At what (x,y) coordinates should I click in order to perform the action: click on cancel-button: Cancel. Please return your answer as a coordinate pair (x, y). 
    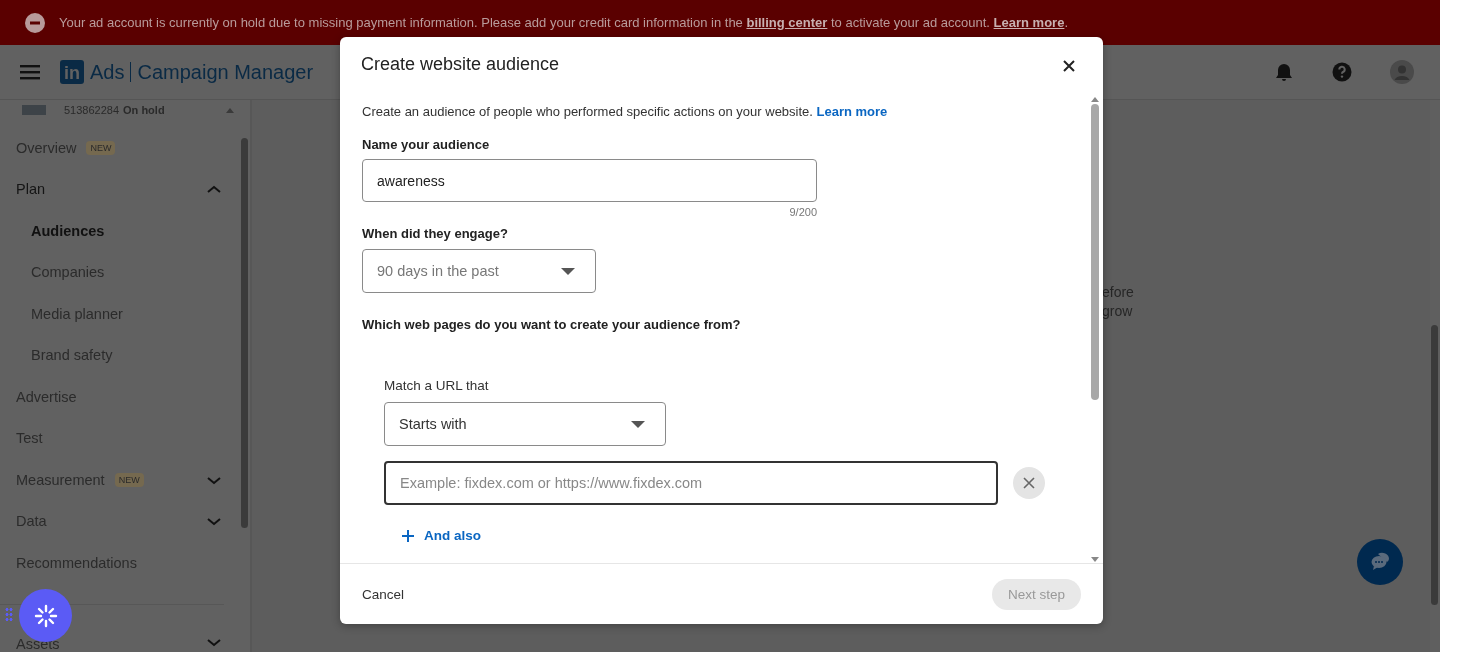
    Looking at the image, I should click on (383, 594).